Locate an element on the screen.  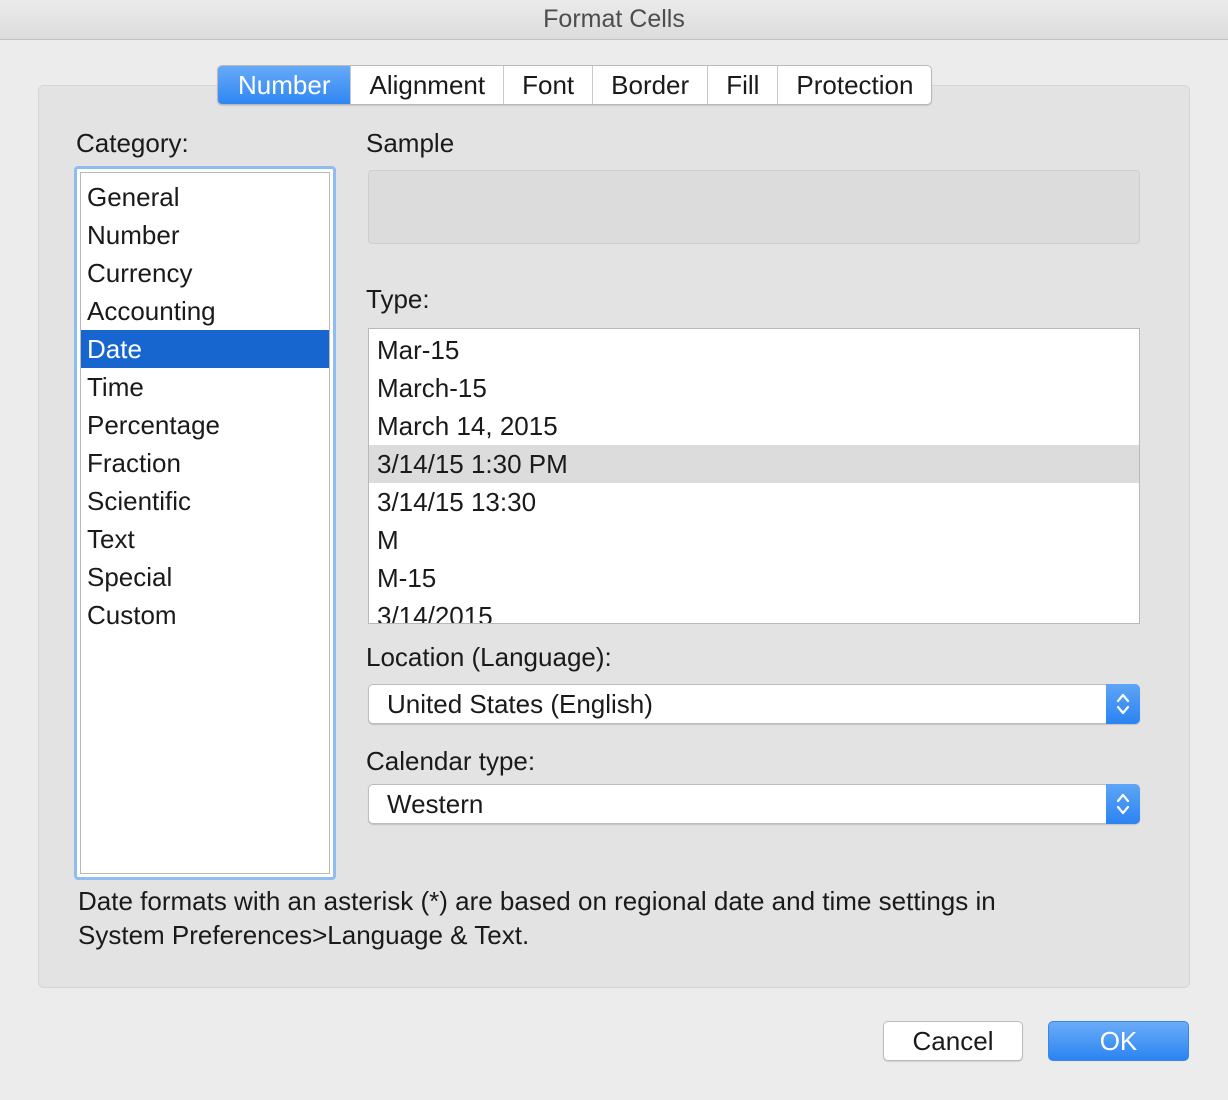
cancel-button: Cancel is located at coordinates (953, 1041).